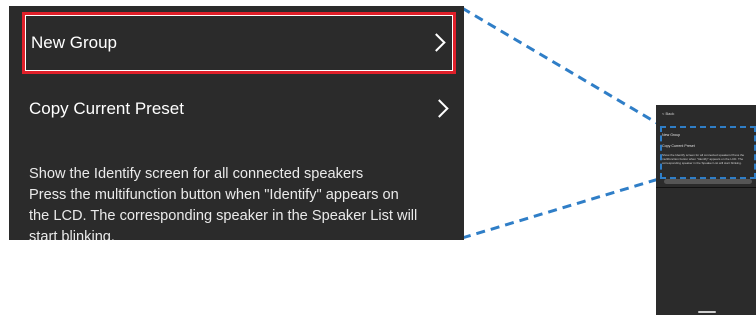  I want to click on back-link: < Back, so click(668, 113).